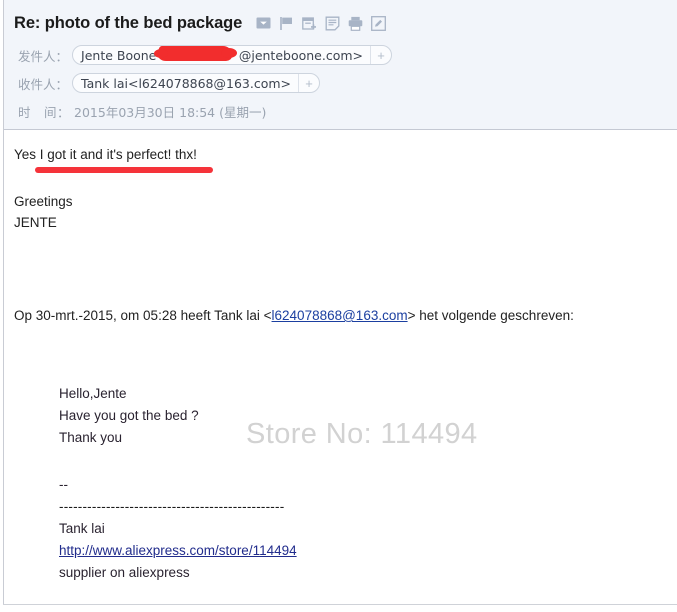 This screenshot has width=677, height=612. What do you see at coordinates (186, 83) in the screenshot?
I see `recipient-address-text: Tank lai<l624078868@163.com>` at bounding box center [186, 83].